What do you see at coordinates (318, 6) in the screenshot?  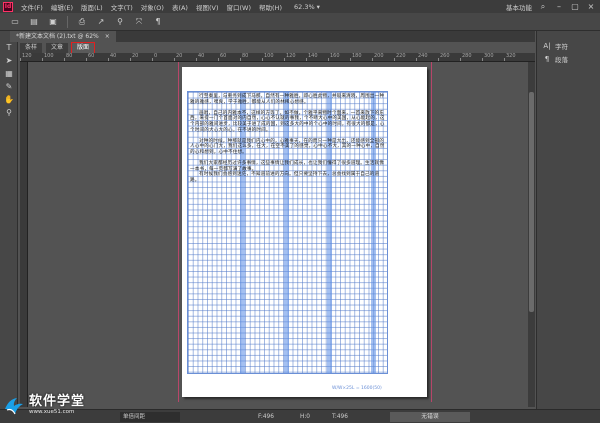 I see `chevron-down-icon: ▾` at bounding box center [318, 6].